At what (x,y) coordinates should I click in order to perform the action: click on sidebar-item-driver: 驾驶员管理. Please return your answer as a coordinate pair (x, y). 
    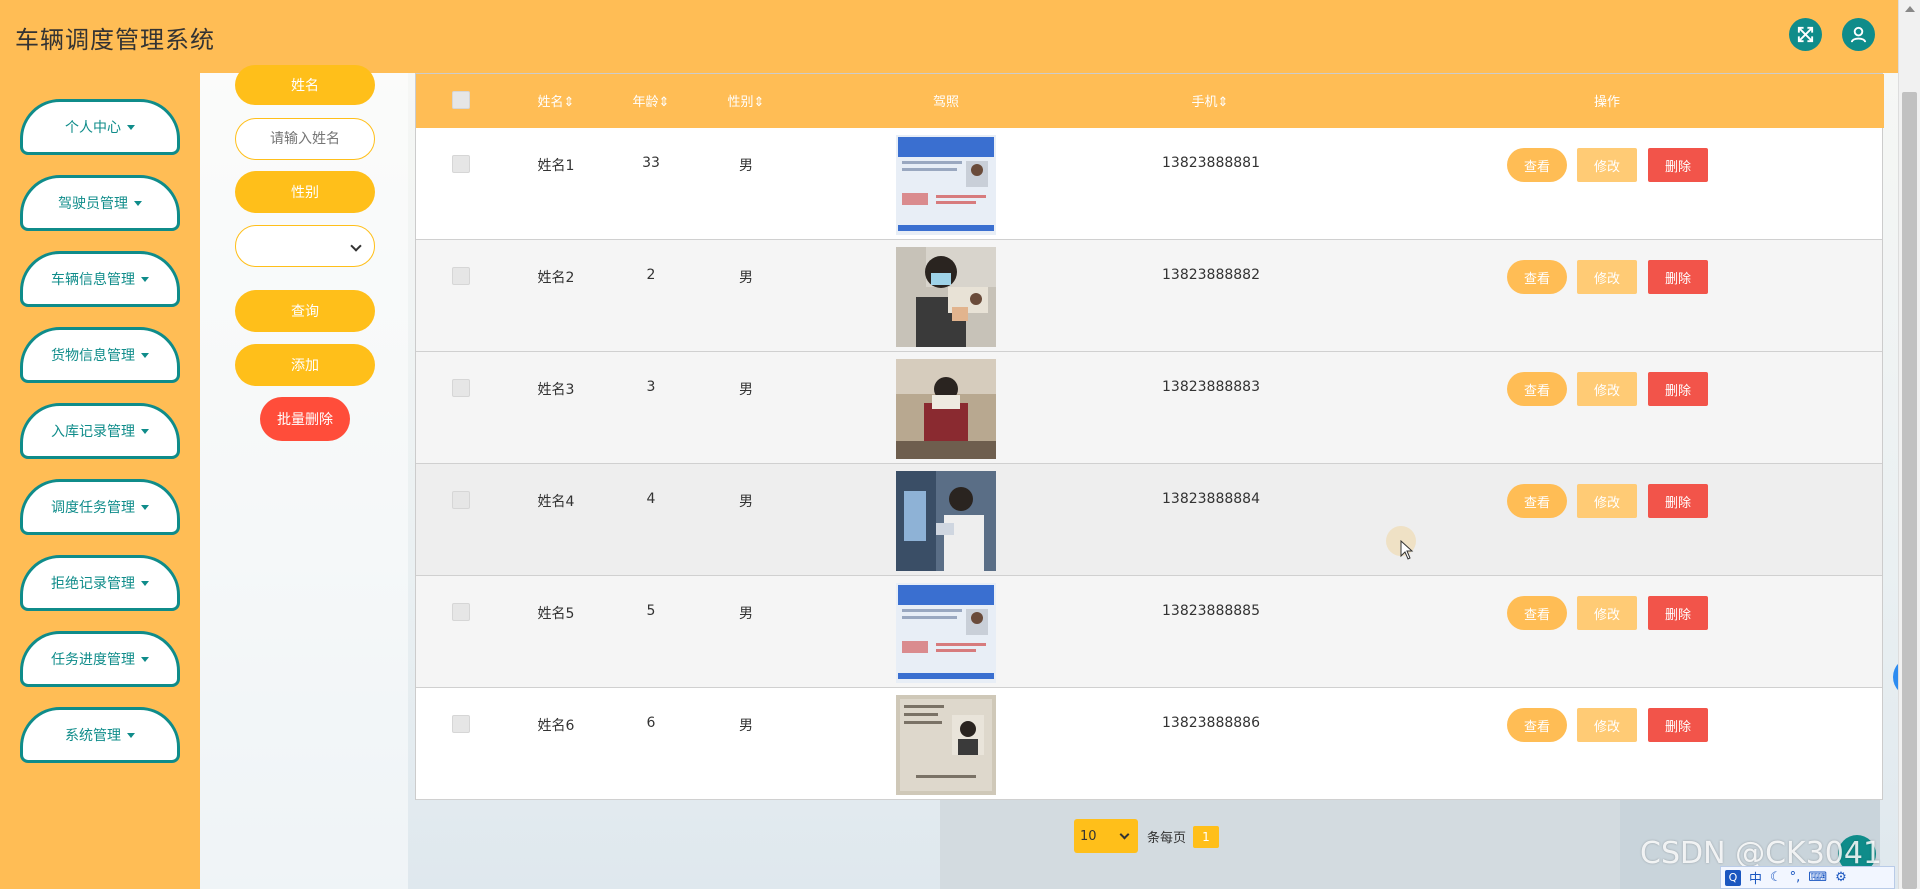
    Looking at the image, I should click on (100, 203).